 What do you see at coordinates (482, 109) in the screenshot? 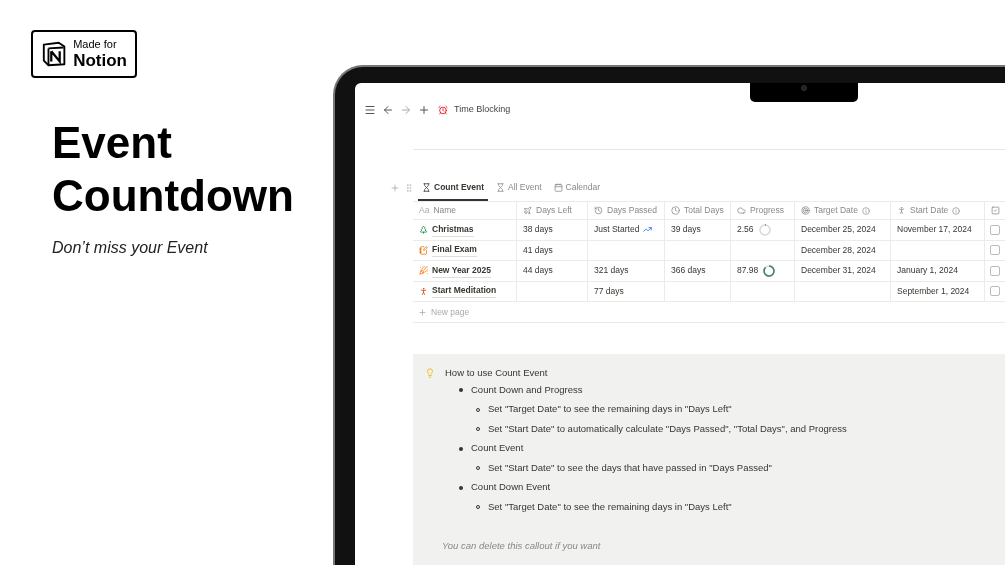
I see `breadcrumb: Time Blocking` at bounding box center [482, 109].